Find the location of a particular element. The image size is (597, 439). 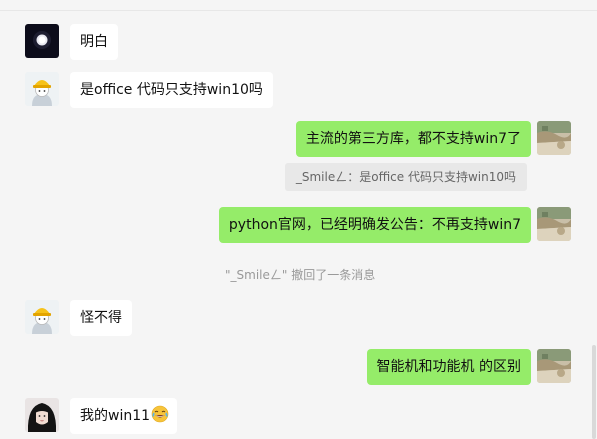

message-bubble: 我的win11 is located at coordinates (124, 416).